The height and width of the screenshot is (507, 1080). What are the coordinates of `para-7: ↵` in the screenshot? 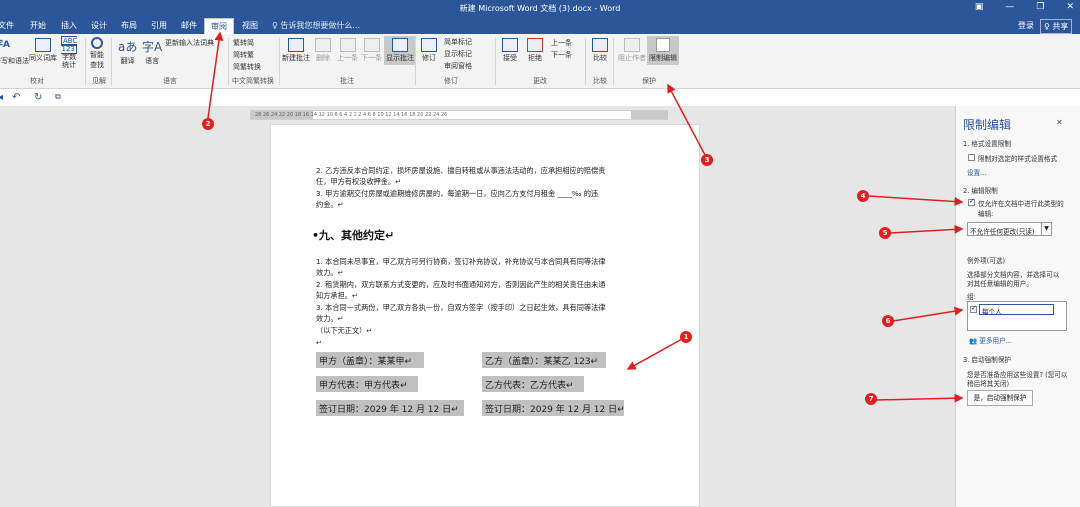 It's located at (319, 342).